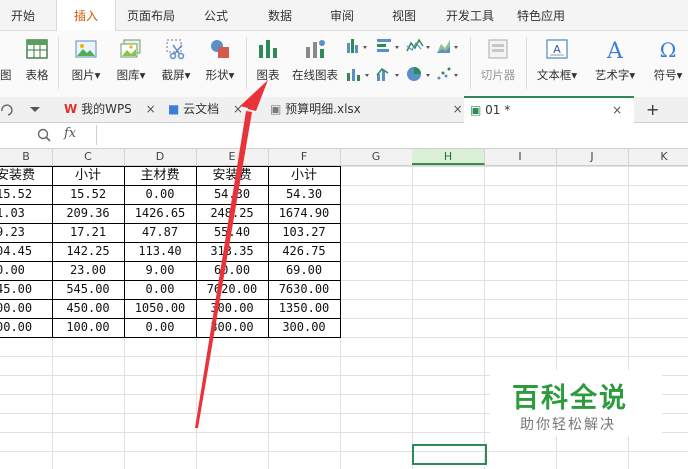 The height and width of the screenshot is (469, 688). I want to click on watermark: 百科全说 助你轻松解决, so click(576, 403).